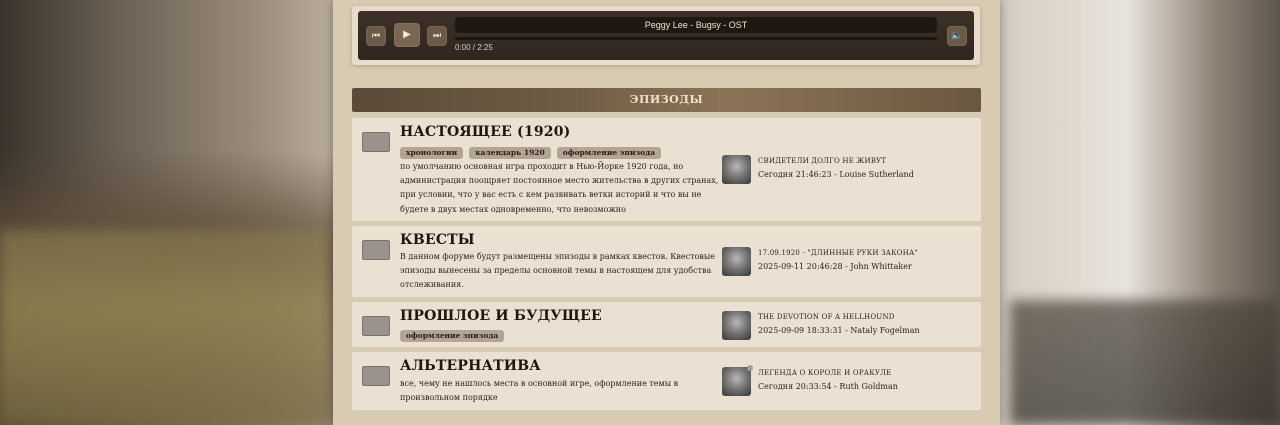  What do you see at coordinates (839, 330) in the screenshot?
I see `last-post-meta: 2025-09-09 18:33:31 - Nataly Fogelman` at bounding box center [839, 330].